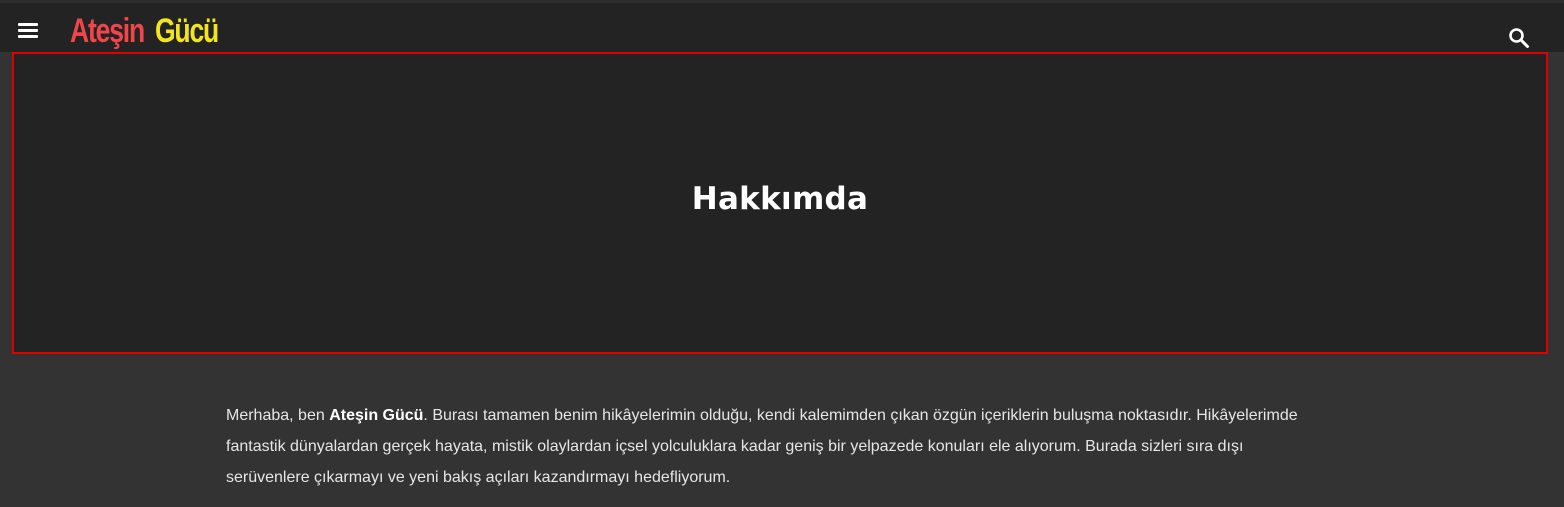 The image size is (1564, 507). What do you see at coordinates (107, 31) in the screenshot?
I see `logo-word-1: Ateşin` at bounding box center [107, 31].